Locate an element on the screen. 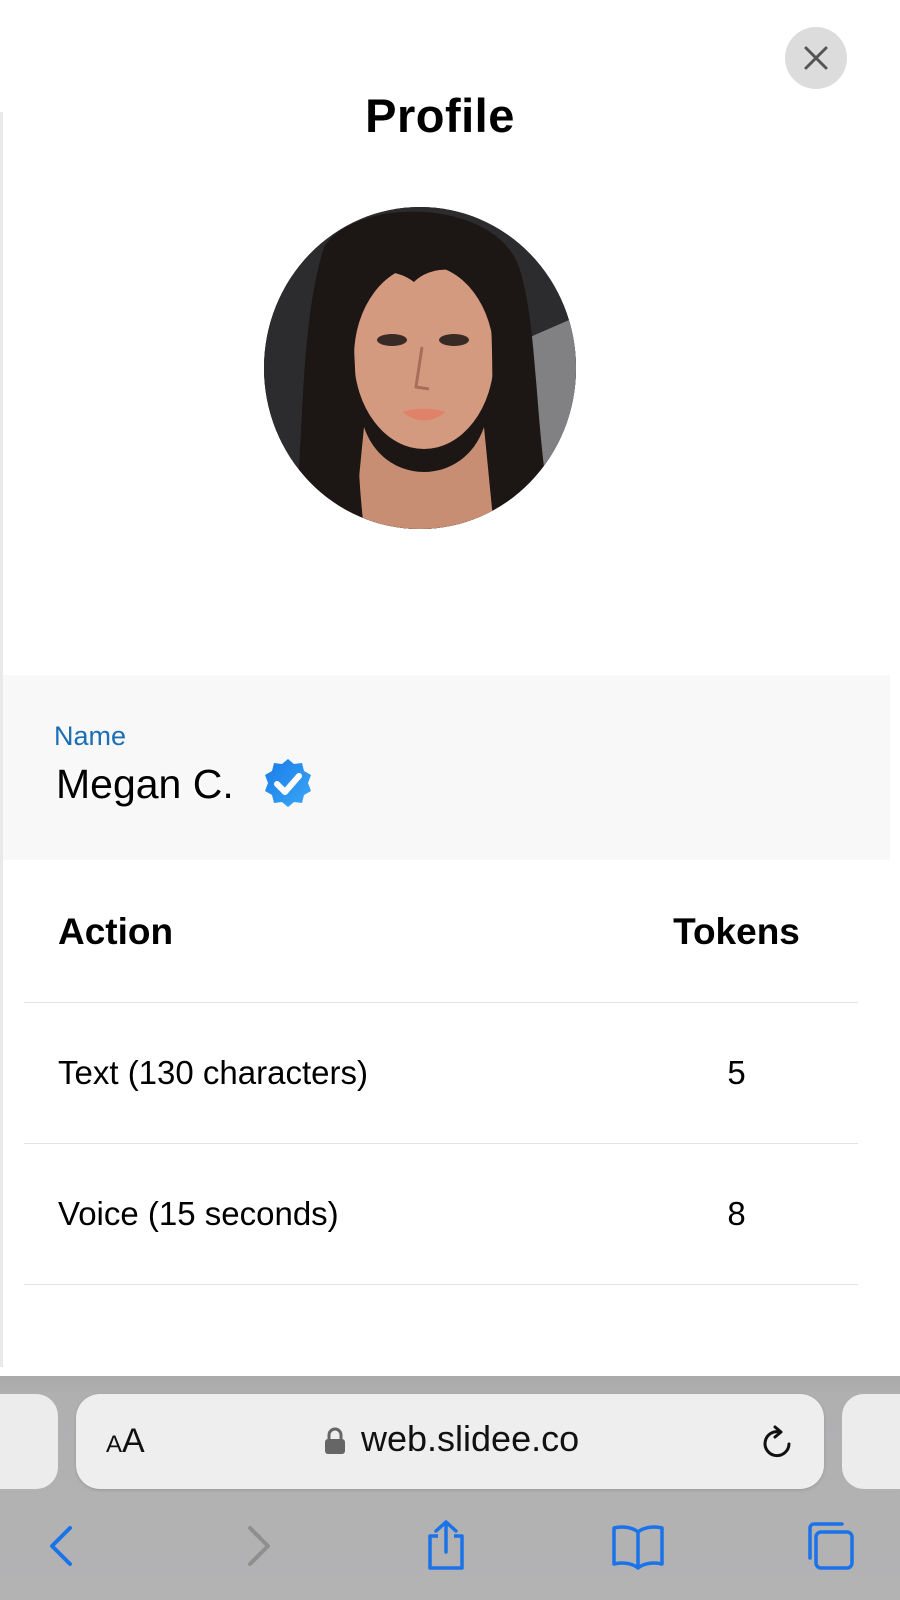 Image resolution: width=900 pixels, height=1600 pixels. back-icon is located at coordinates (61, 1546).